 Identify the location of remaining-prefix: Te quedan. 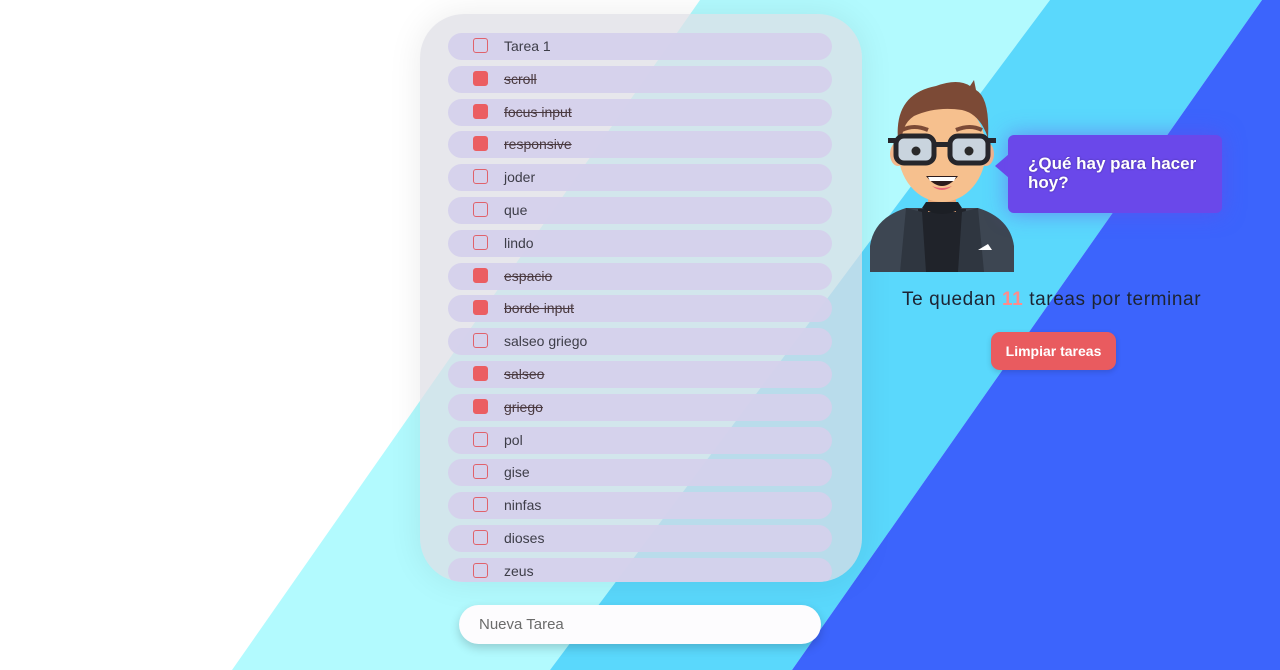
(949, 299).